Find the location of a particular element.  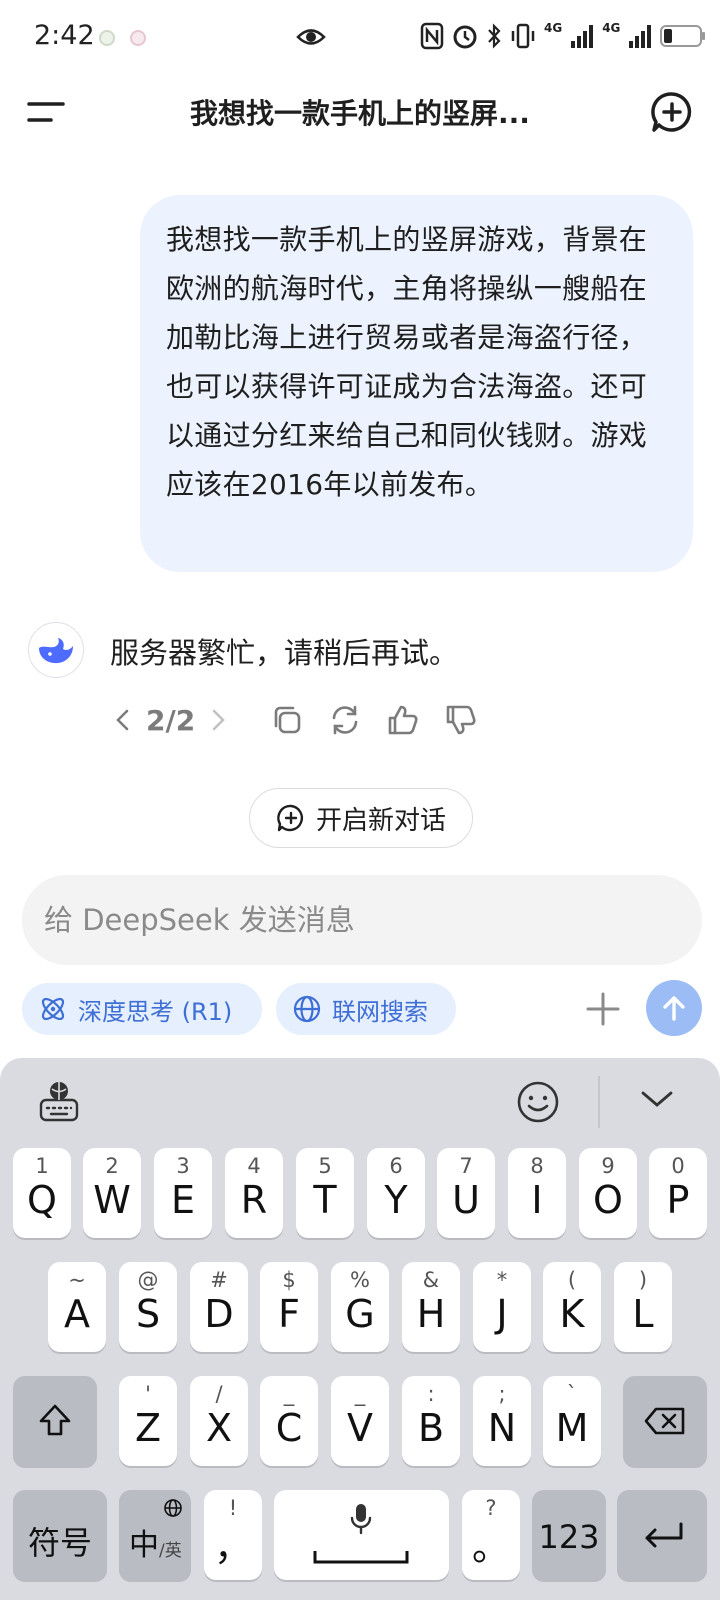

new-dialog-button: 开启新对话 is located at coordinates (361, 818).